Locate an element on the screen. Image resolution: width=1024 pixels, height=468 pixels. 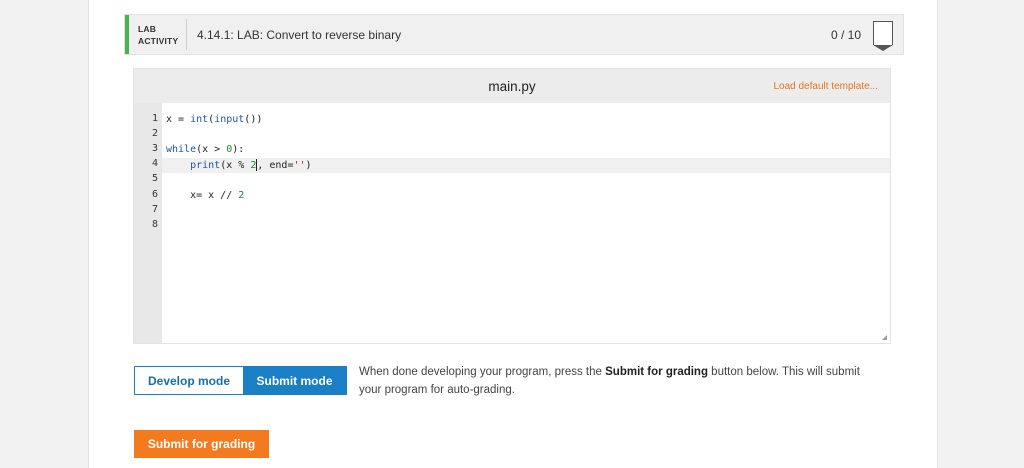
code-token: '' is located at coordinates (299, 165).